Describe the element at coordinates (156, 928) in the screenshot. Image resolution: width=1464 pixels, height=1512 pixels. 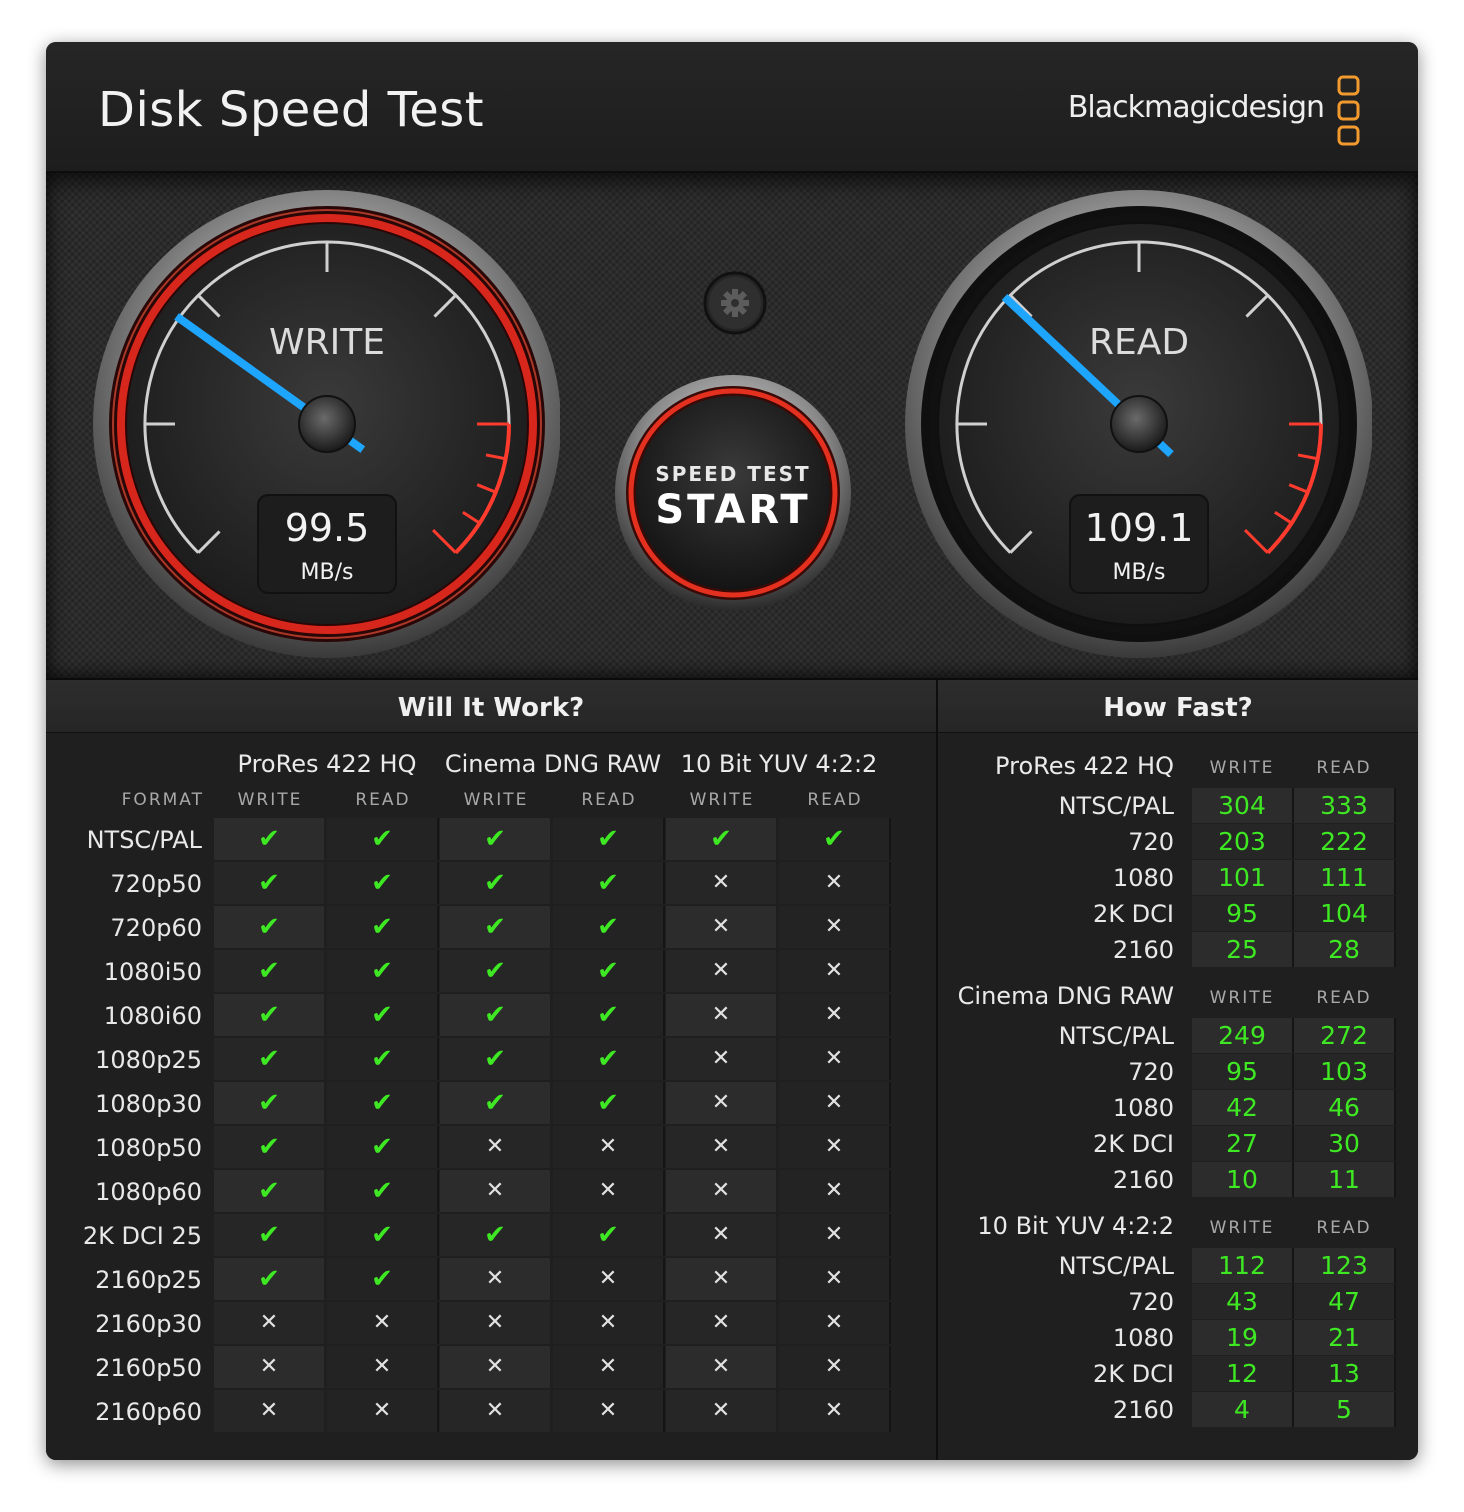
I see `format-row-label: 720p60` at that location.